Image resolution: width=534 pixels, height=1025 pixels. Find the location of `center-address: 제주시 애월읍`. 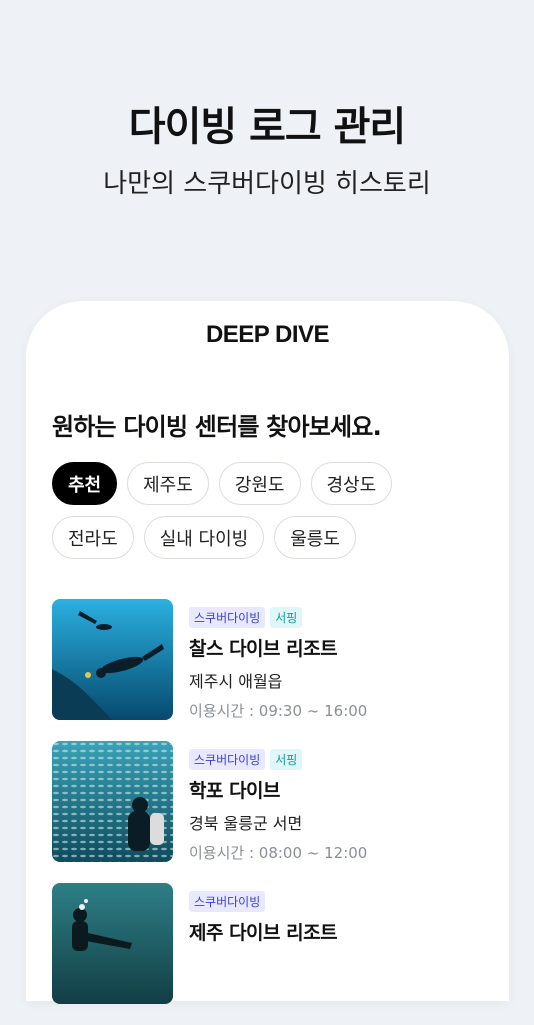

center-address: 제주시 애월읍 is located at coordinates (236, 681).